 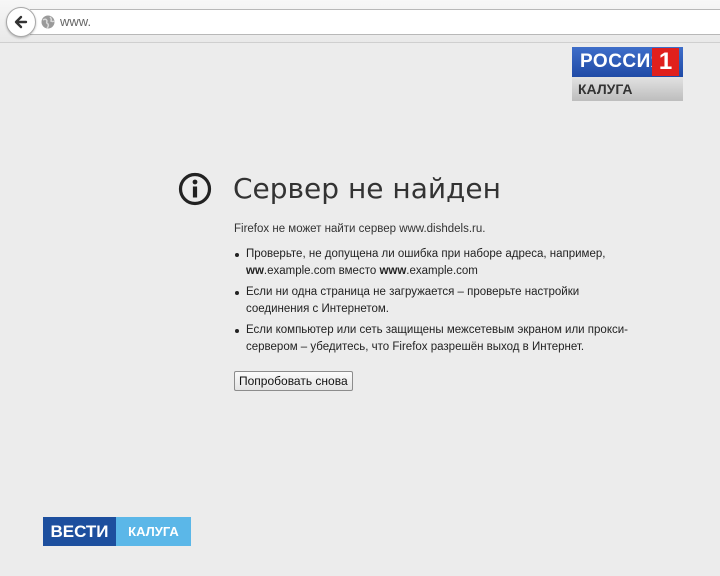 I want to click on suggestion-bold-text: ww, so click(x=255, y=271).